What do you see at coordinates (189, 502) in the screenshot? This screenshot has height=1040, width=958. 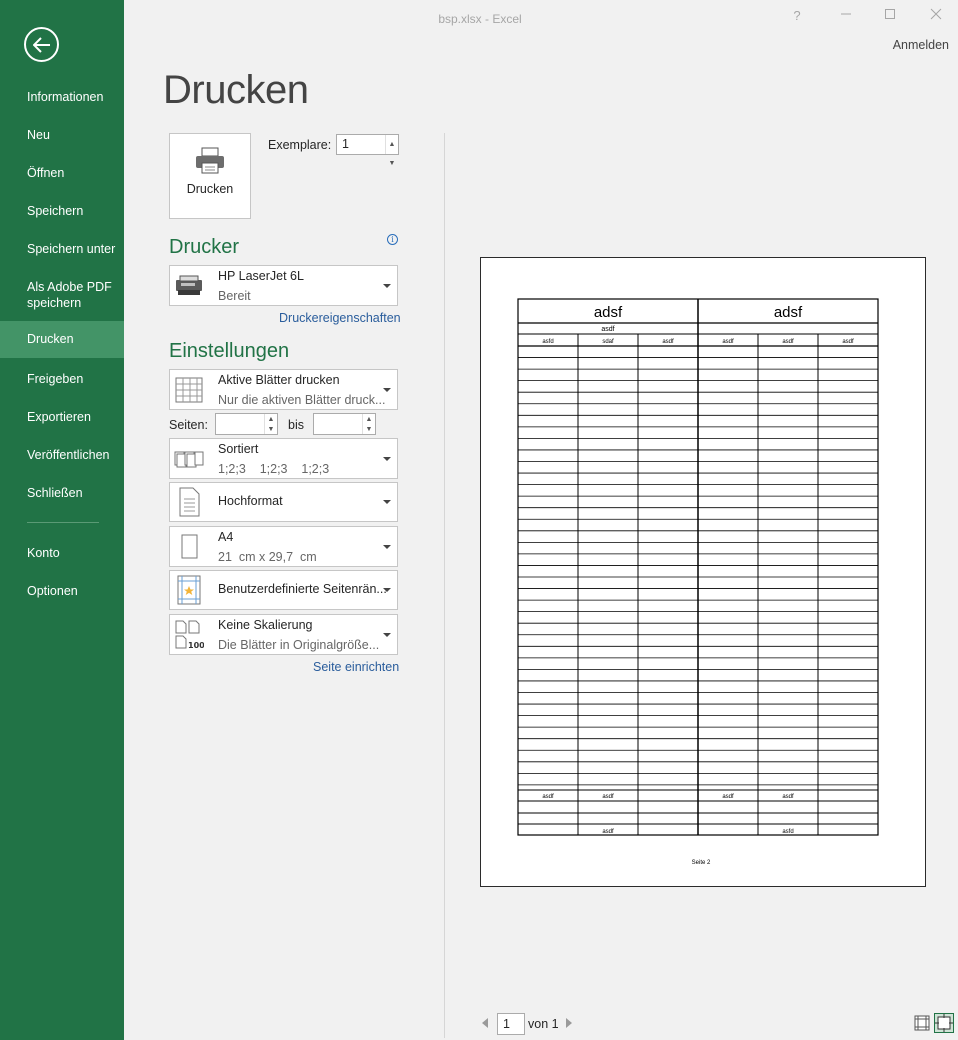 I see `portrait-icon` at bounding box center [189, 502].